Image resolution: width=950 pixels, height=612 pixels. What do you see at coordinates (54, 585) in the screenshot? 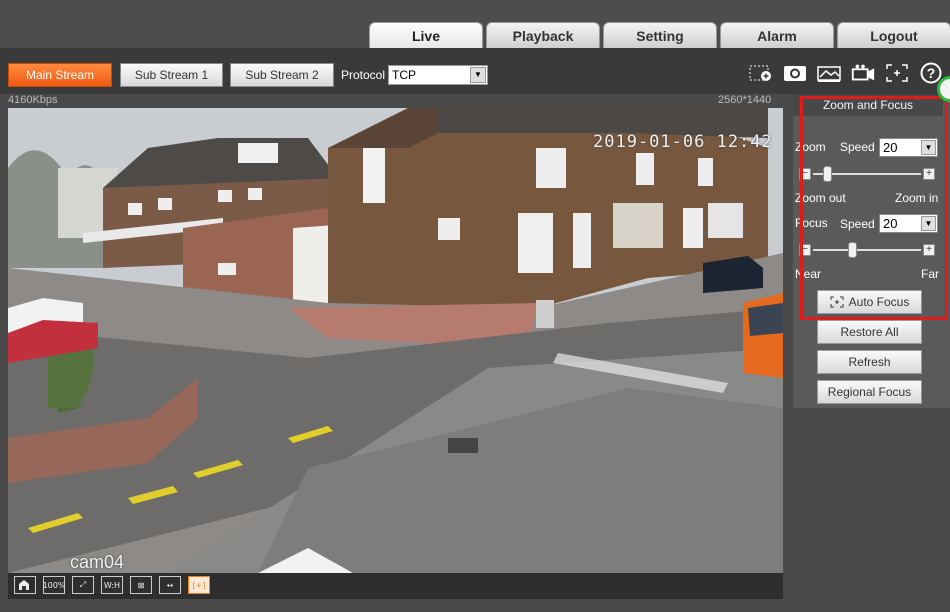
I see `zoom-100-icon: 100%` at bounding box center [54, 585].